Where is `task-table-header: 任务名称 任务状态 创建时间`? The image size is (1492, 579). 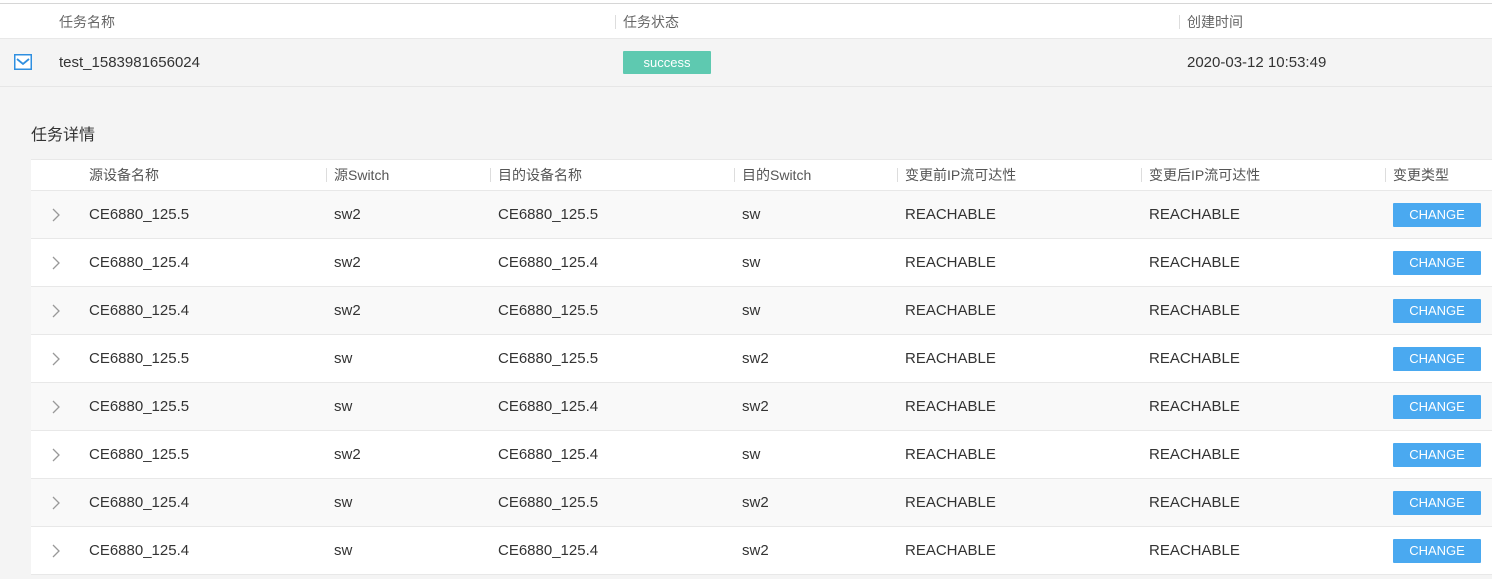
task-table-header: 任务名称 任务状态 创建时间 is located at coordinates (746, 22).